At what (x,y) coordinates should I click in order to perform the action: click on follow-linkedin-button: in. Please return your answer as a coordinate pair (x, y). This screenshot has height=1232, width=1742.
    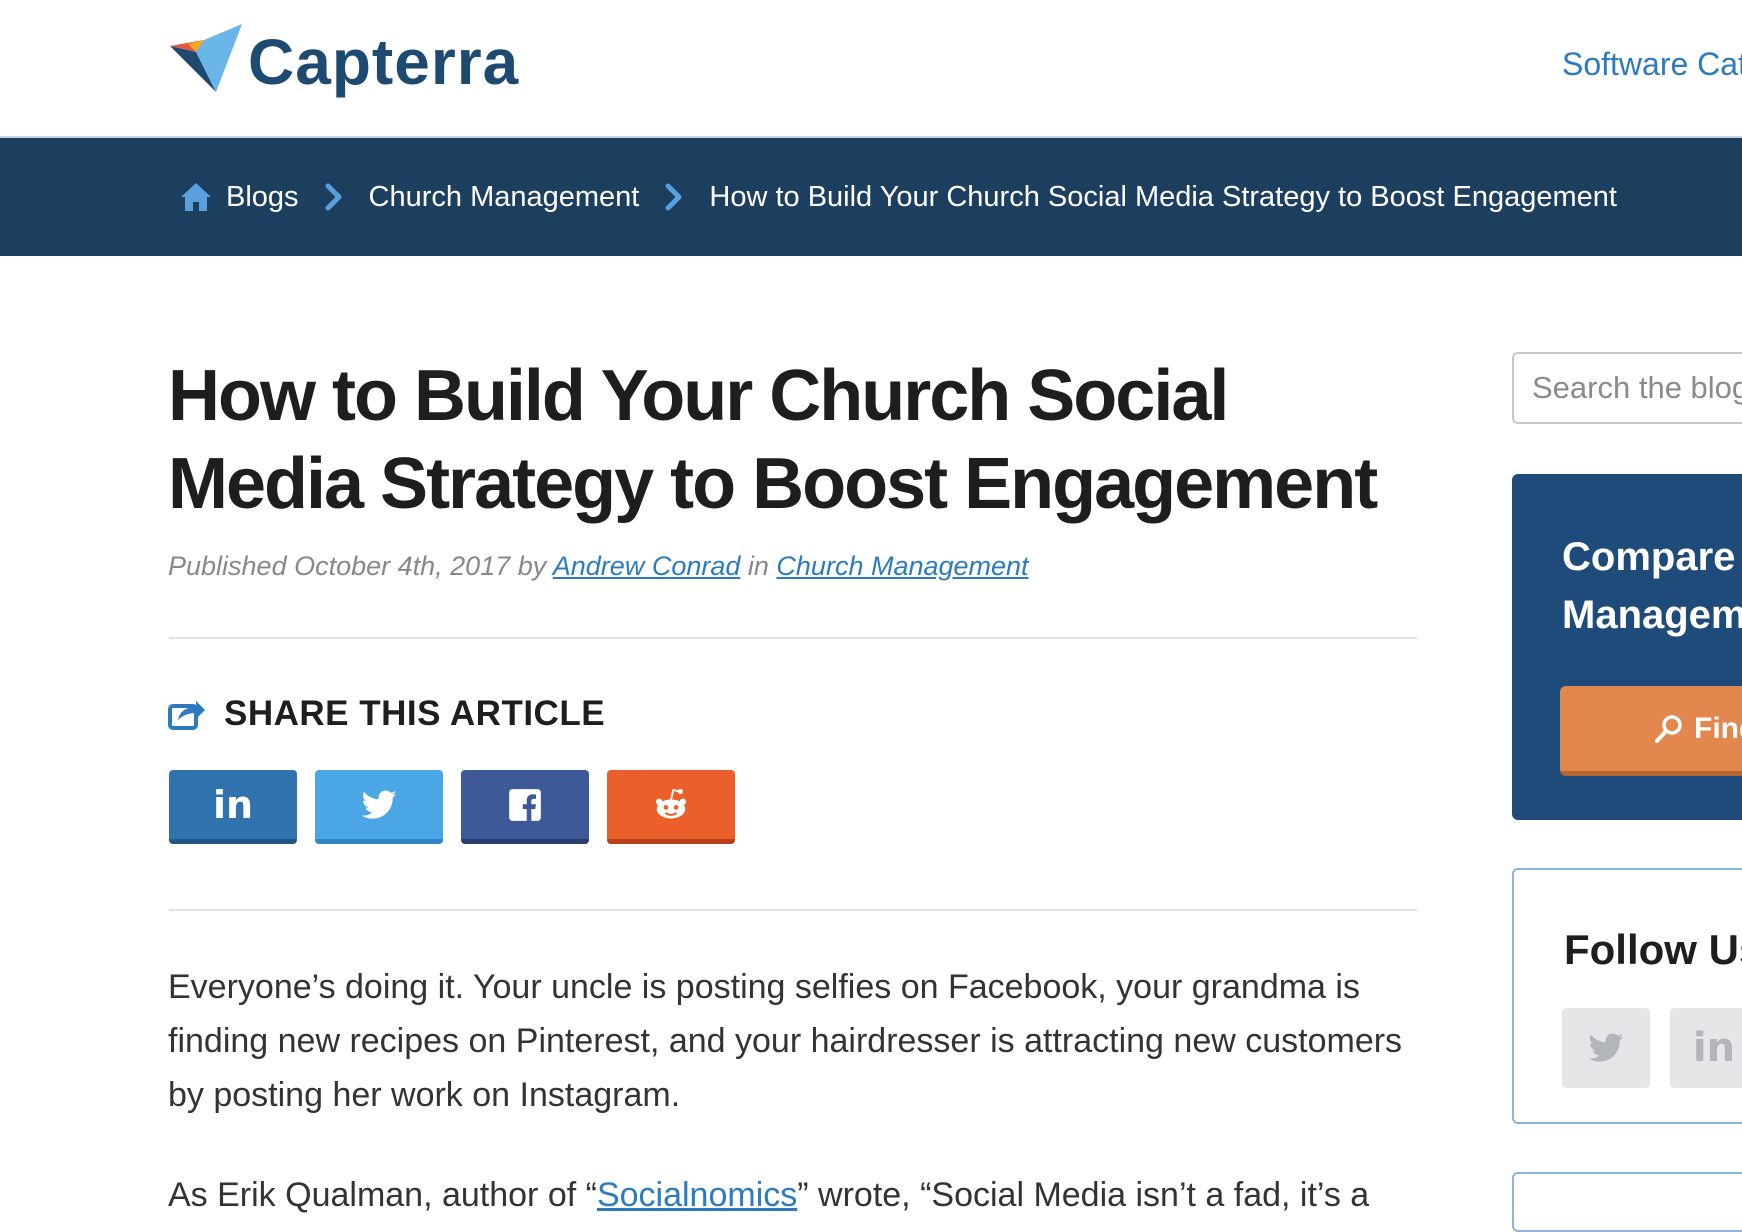
    Looking at the image, I should click on (1706, 1048).